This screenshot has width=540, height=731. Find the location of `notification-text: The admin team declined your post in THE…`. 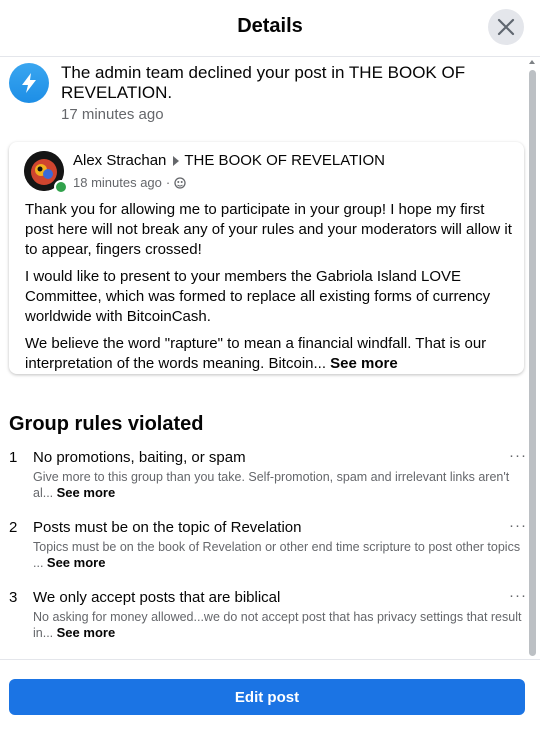

notification-text: The admin team declined your post in THE… is located at coordinates (263, 82).